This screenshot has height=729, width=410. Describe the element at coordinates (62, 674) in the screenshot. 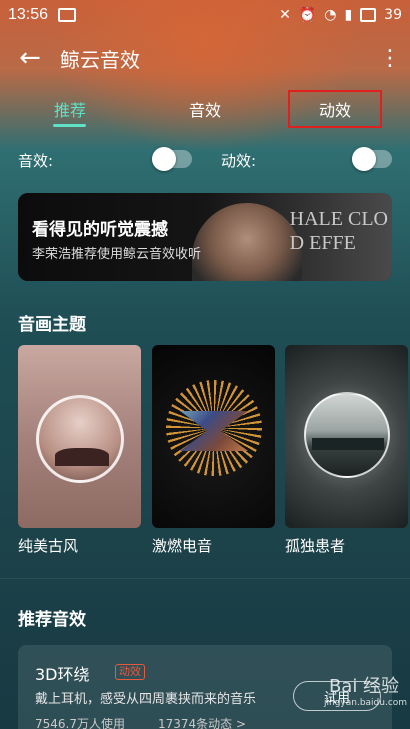

I see `effect-name: 3D环绕` at that location.